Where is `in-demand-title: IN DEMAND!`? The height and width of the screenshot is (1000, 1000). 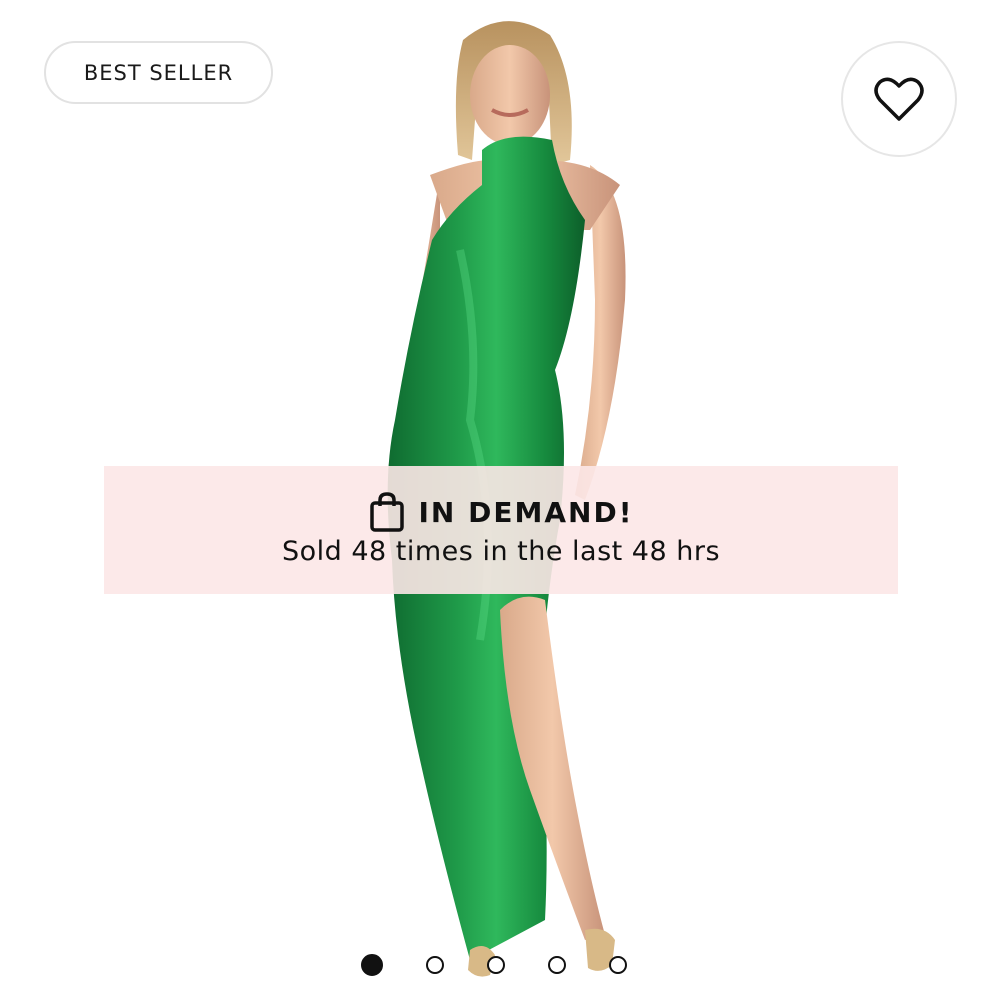
in-demand-title: IN DEMAND! is located at coordinates (526, 512).